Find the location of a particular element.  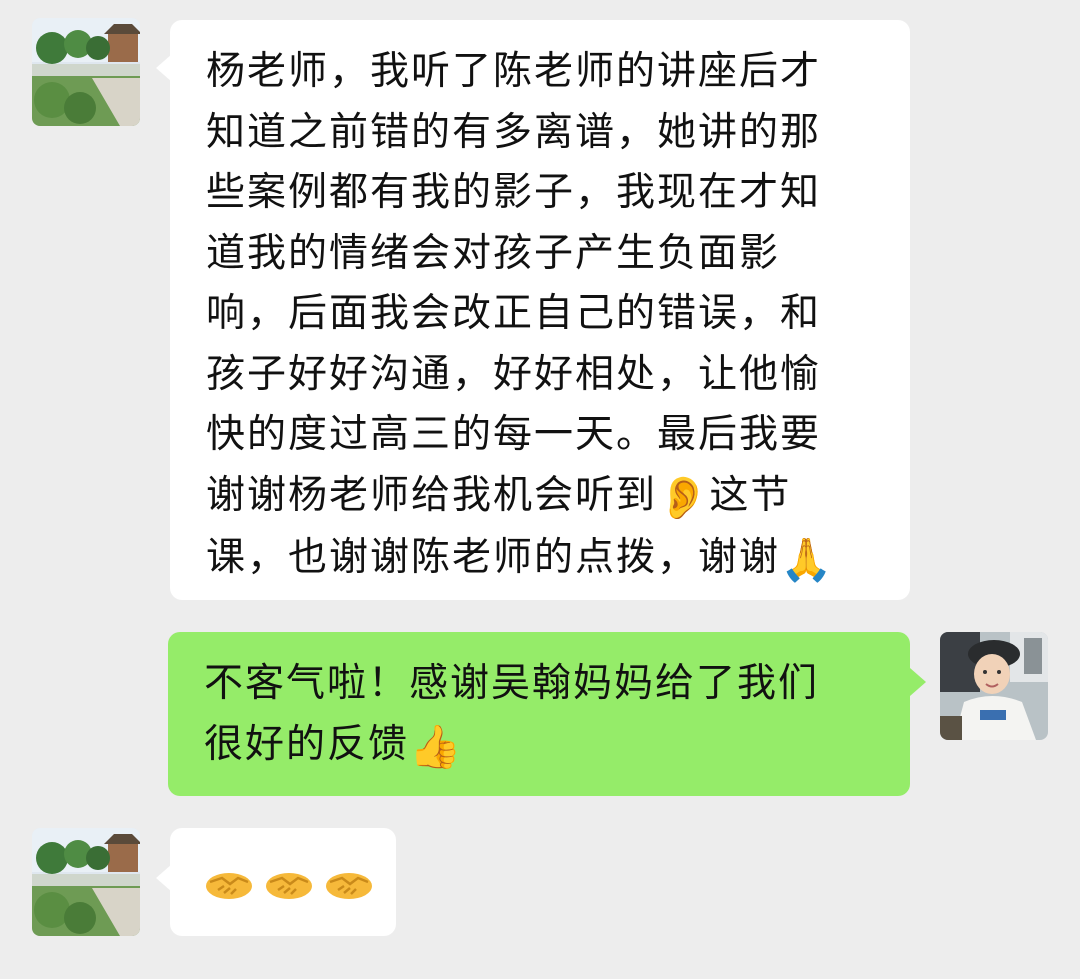

ear-icon: 👂 is located at coordinates (683, 497).